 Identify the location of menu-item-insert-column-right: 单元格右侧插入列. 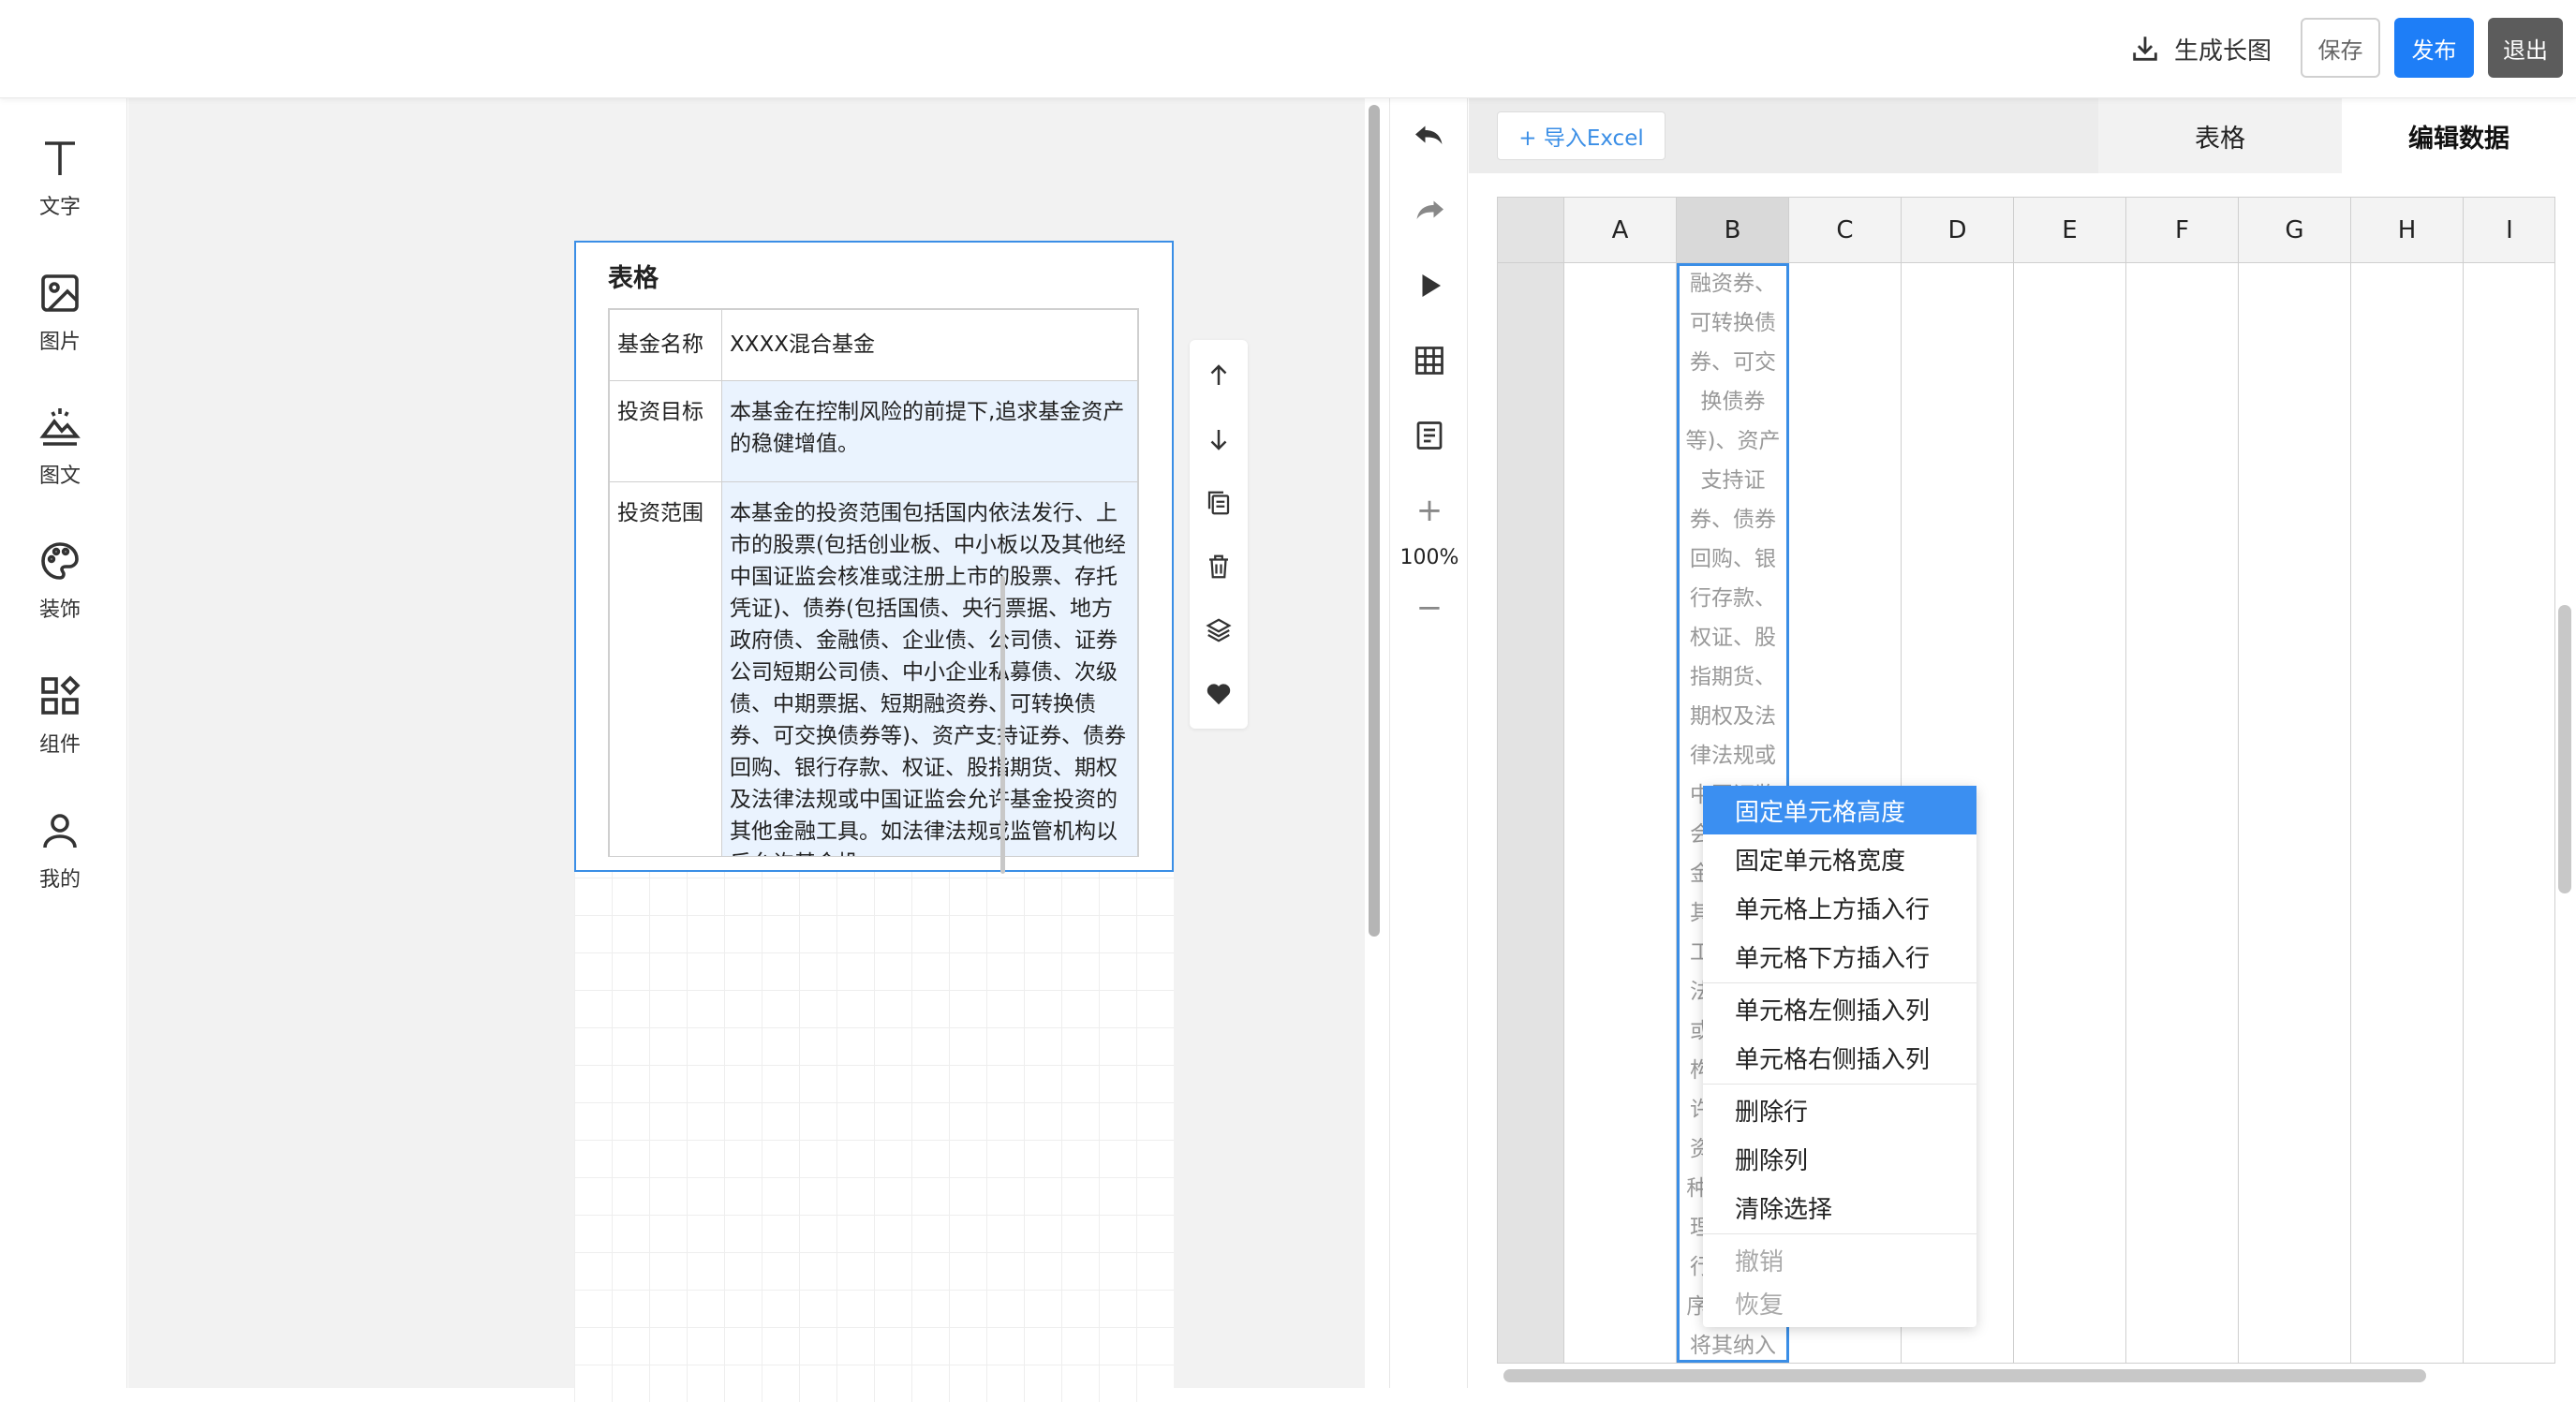
(1839, 1057).